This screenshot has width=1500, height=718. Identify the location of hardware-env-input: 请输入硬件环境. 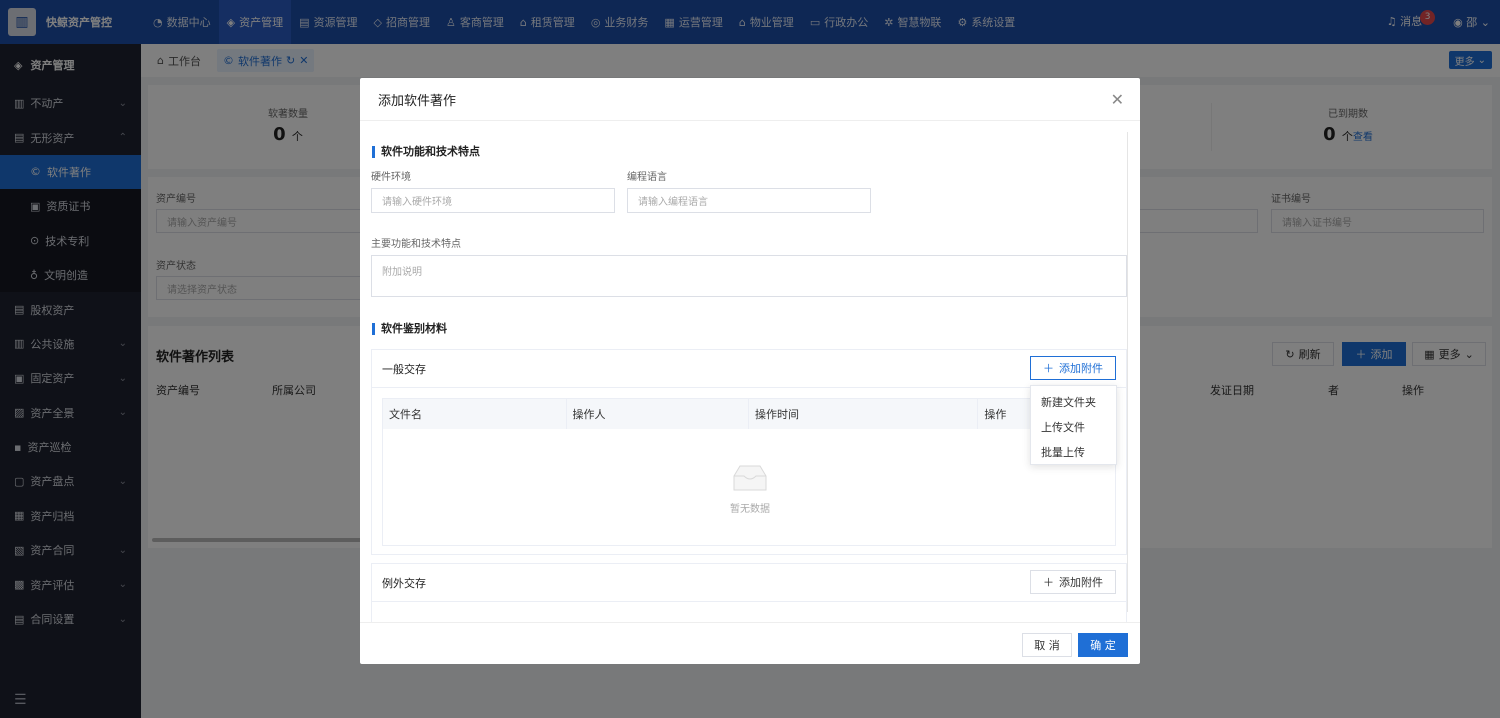
(493, 200).